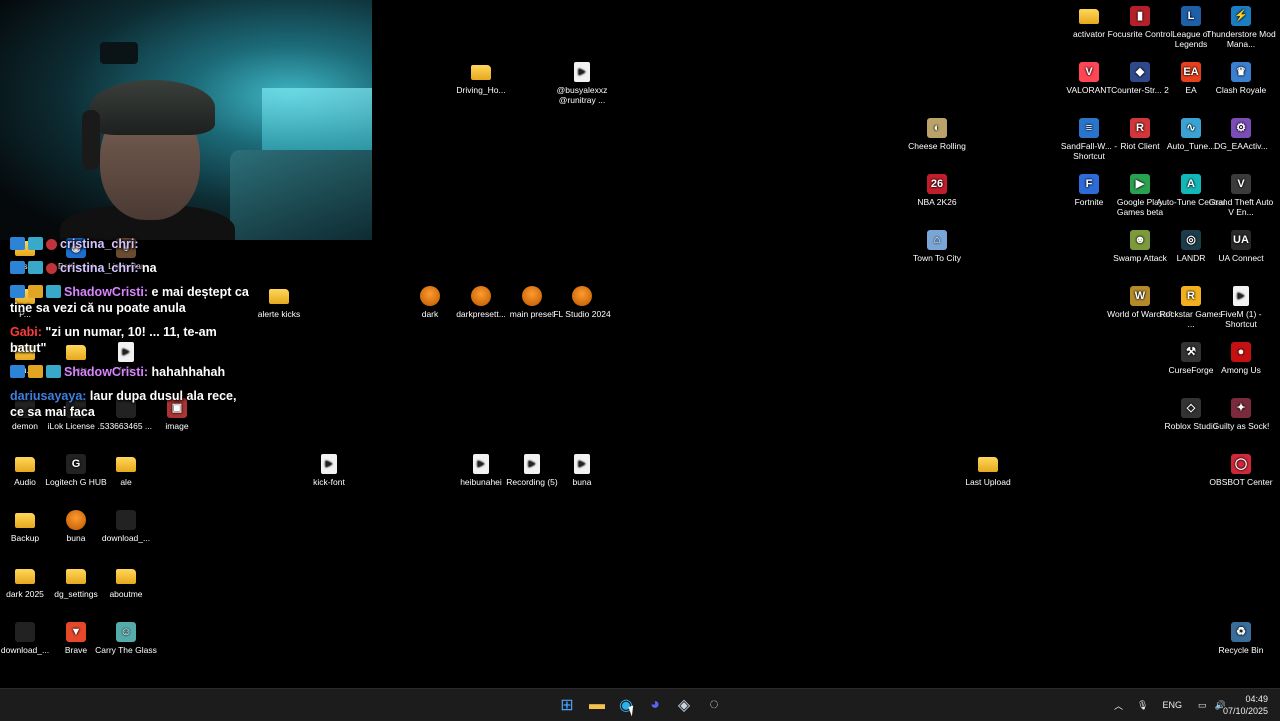 The width and height of the screenshot is (1280, 721). I want to click on desktop-icon-ua-connect: UA UA Connect, so click(1241, 246).